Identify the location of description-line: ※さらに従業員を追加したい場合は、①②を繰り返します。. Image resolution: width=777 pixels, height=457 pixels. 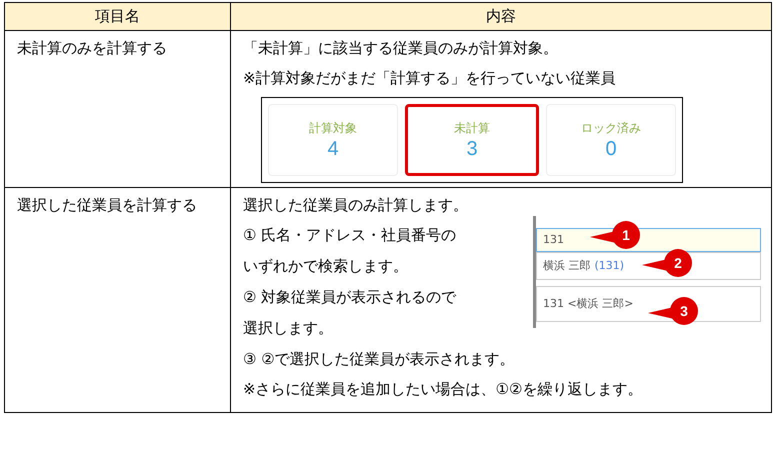
(443, 389).